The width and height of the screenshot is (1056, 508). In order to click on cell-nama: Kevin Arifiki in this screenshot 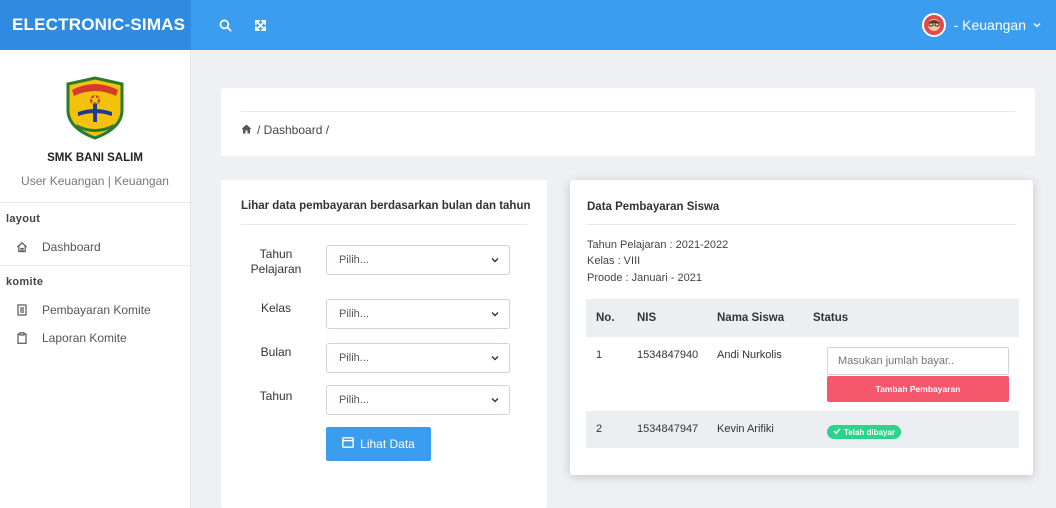, I will do `click(745, 429)`.